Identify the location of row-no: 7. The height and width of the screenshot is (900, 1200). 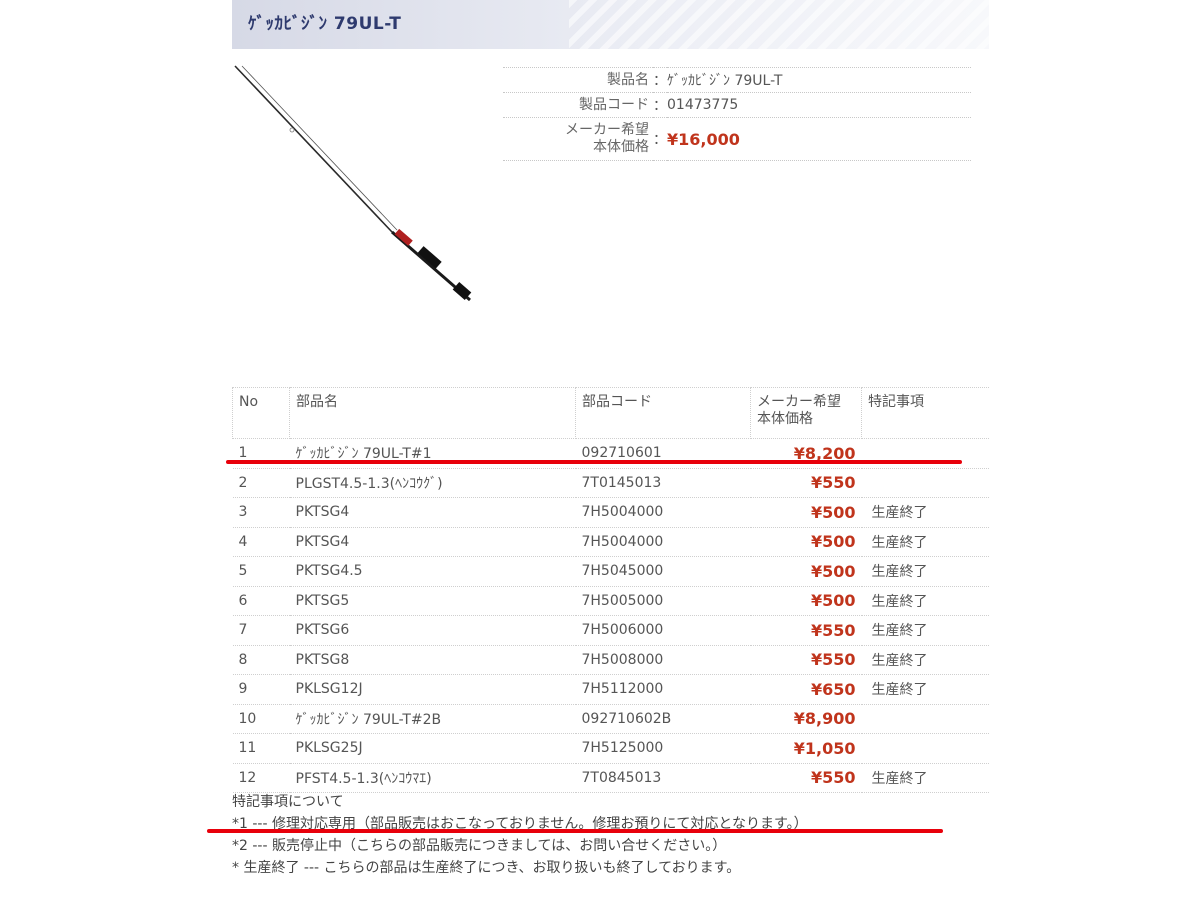
(261, 630).